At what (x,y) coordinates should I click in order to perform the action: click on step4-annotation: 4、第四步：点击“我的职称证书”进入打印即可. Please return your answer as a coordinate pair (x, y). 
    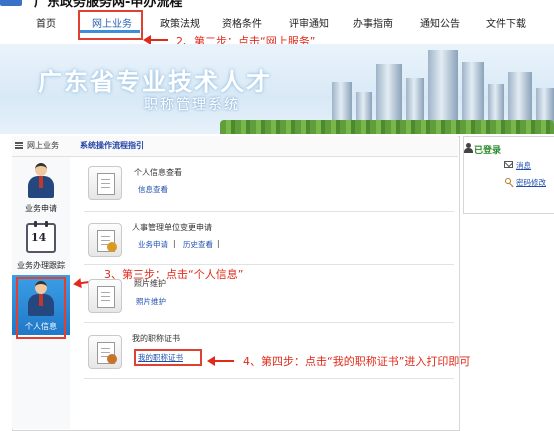
    Looking at the image, I should click on (357, 361).